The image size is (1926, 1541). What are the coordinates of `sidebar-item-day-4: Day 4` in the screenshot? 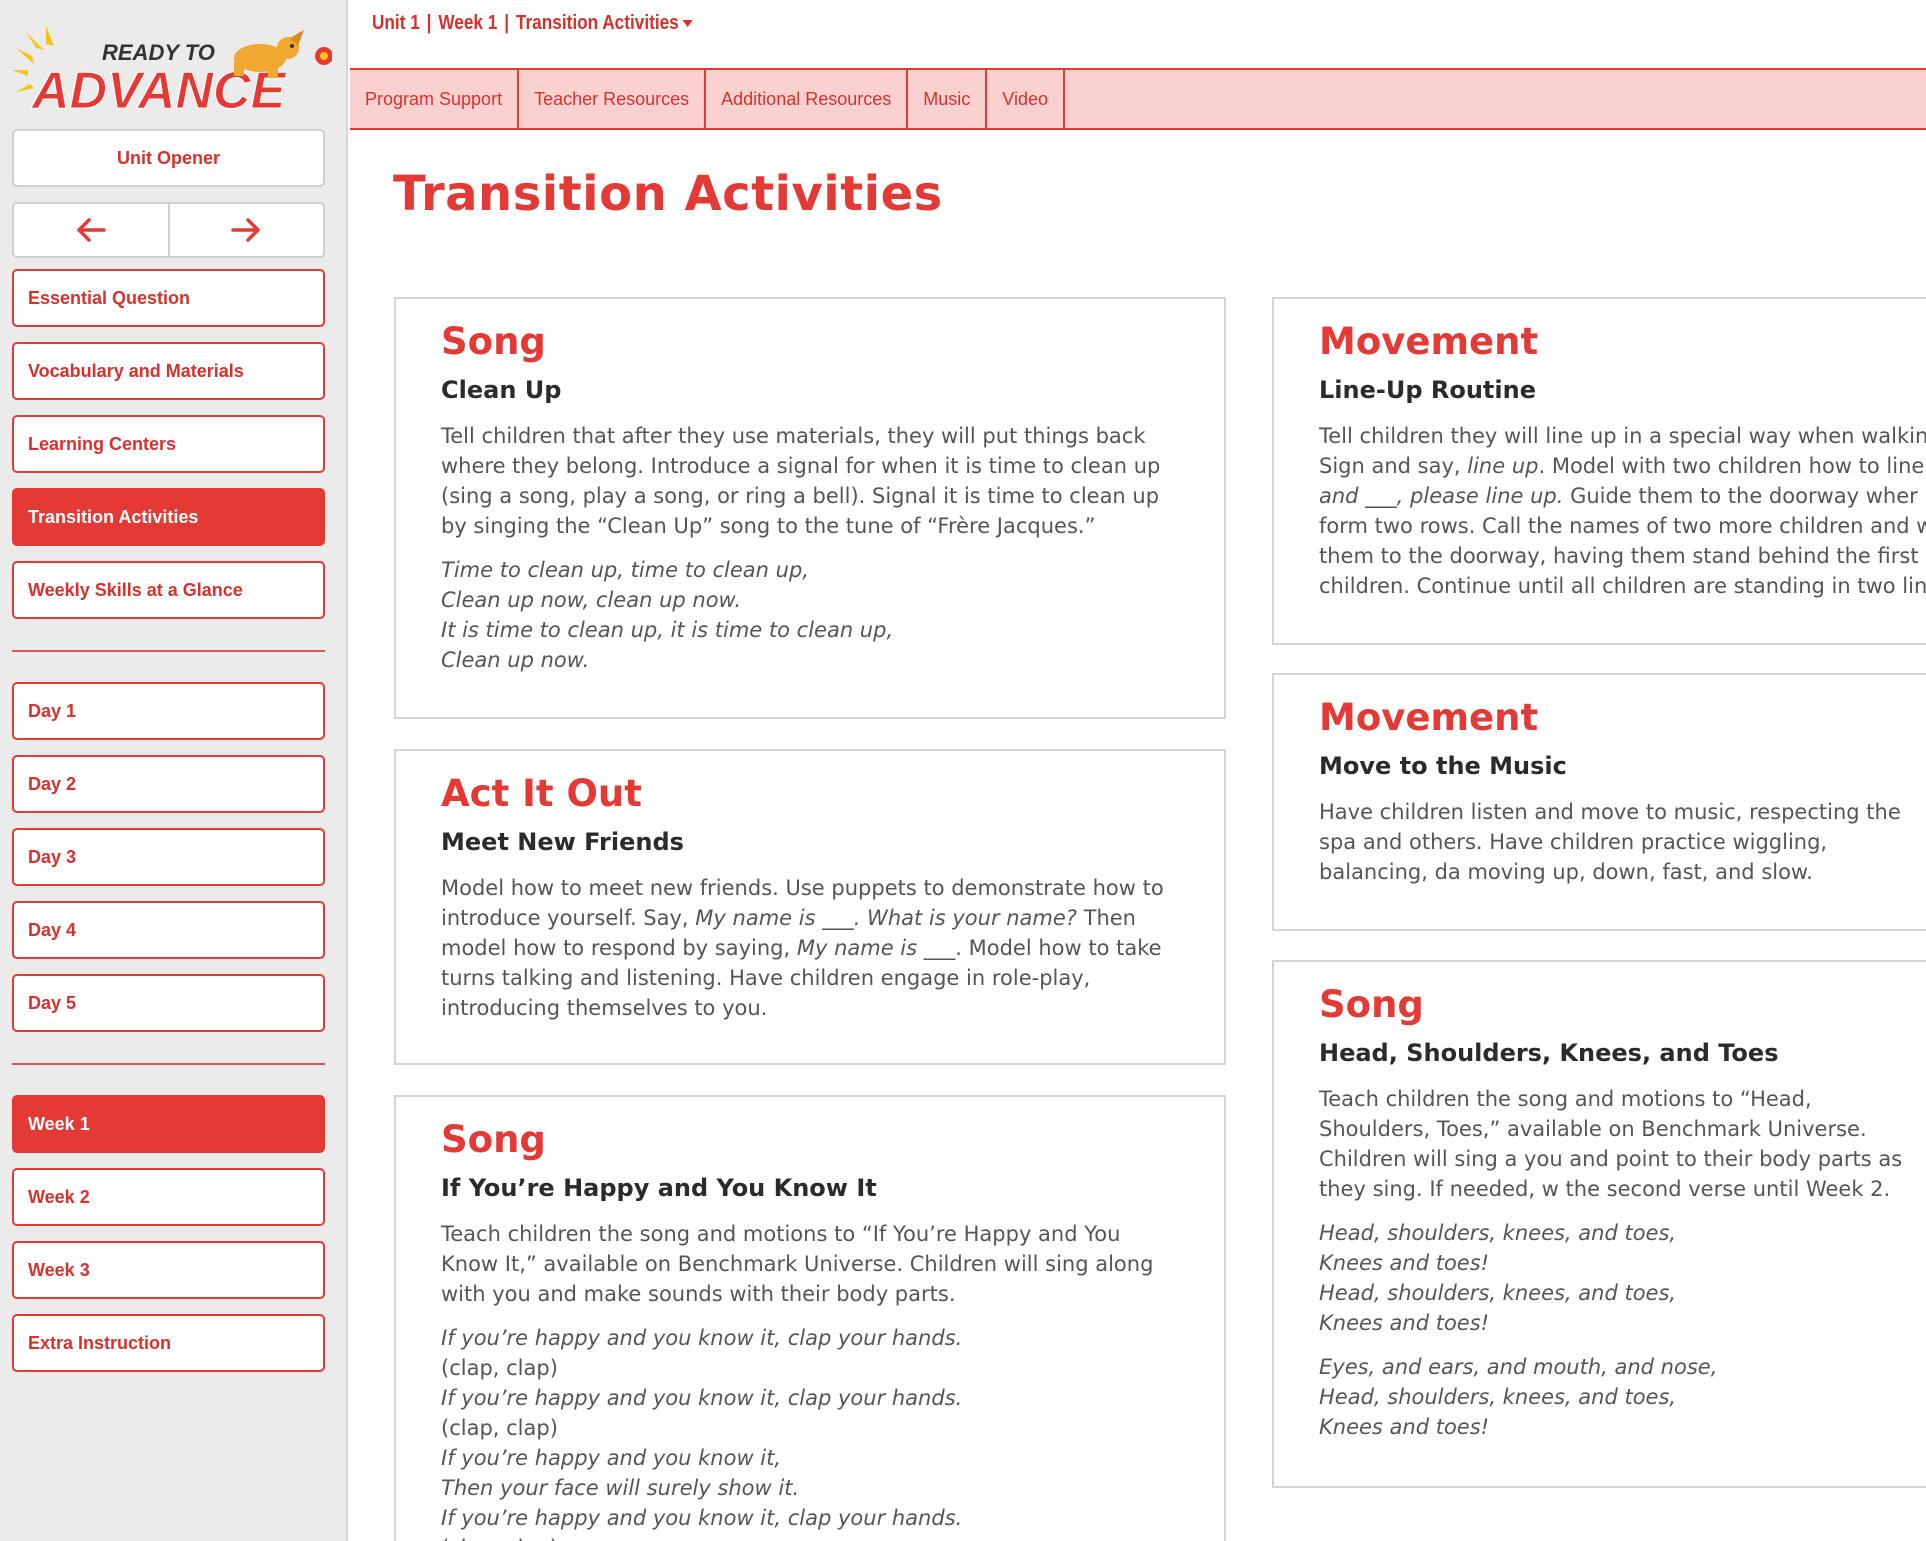 It's located at (168, 930).